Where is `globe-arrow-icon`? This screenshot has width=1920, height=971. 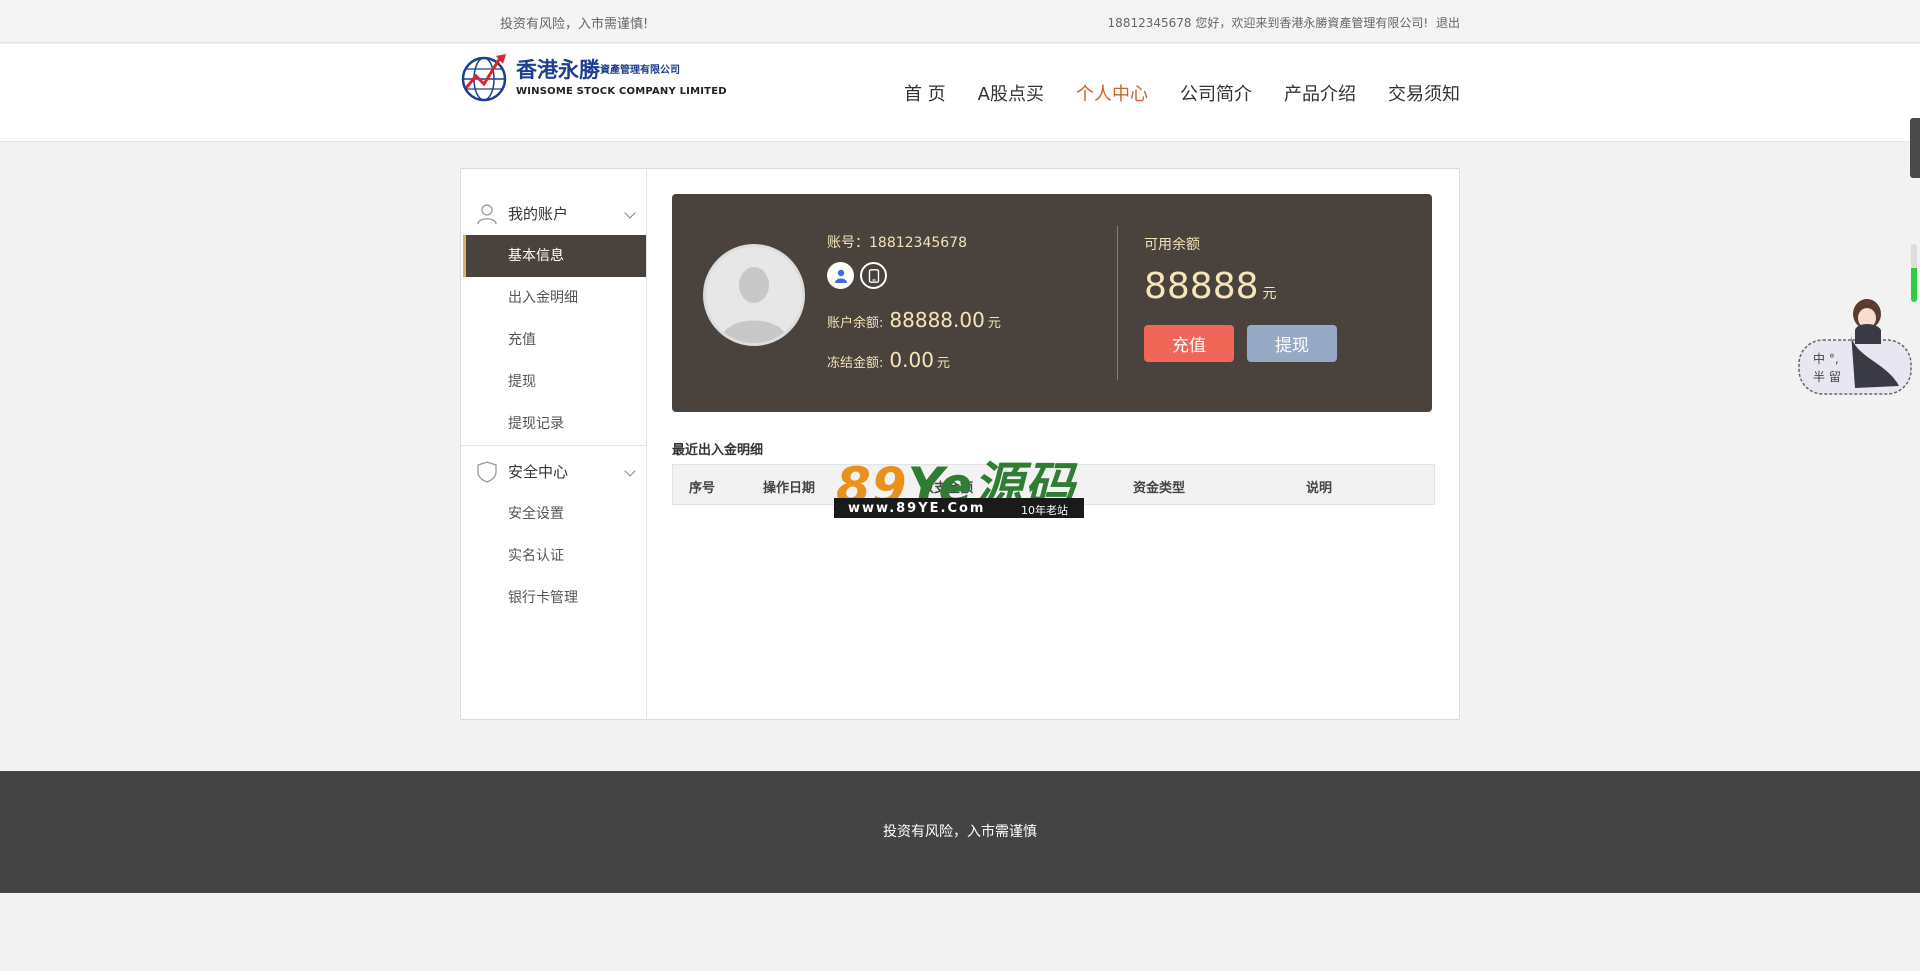 globe-arrow-icon is located at coordinates (484, 78).